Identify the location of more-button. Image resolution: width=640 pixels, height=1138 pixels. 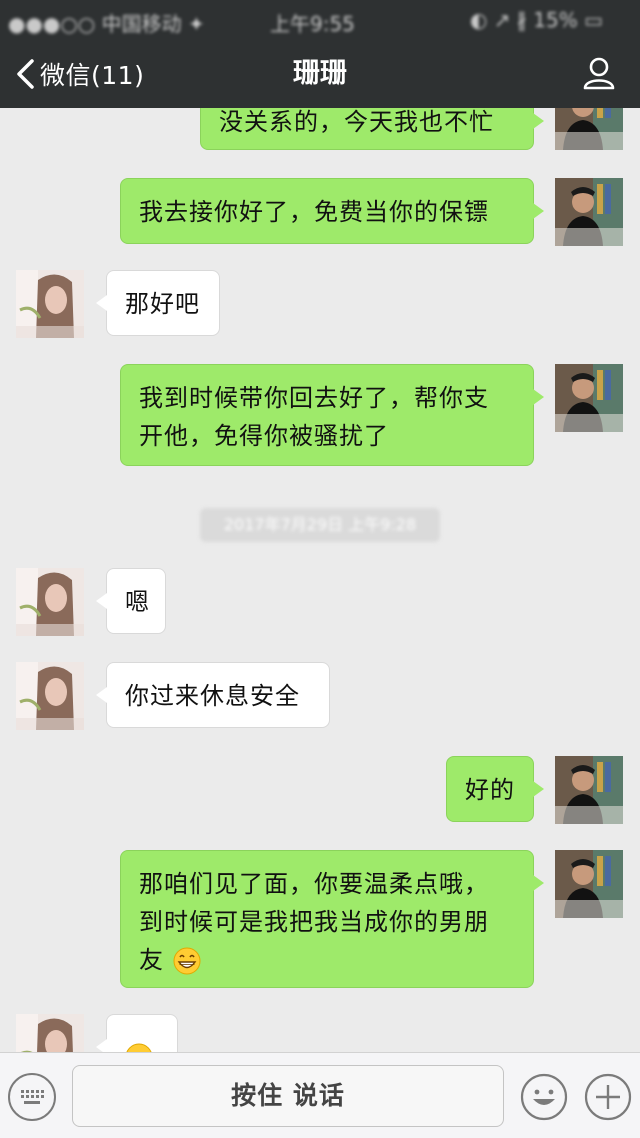
(608, 1097).